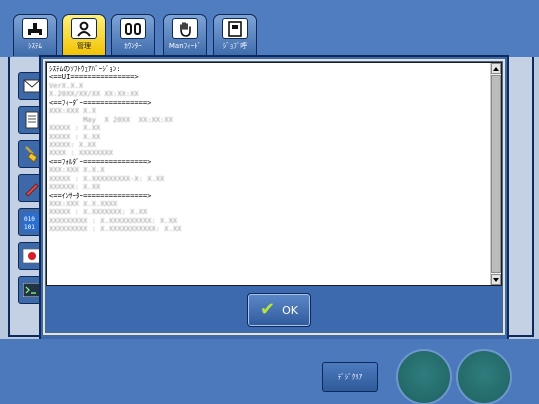  I want to click on svg-text: 010, so click(29, 219).